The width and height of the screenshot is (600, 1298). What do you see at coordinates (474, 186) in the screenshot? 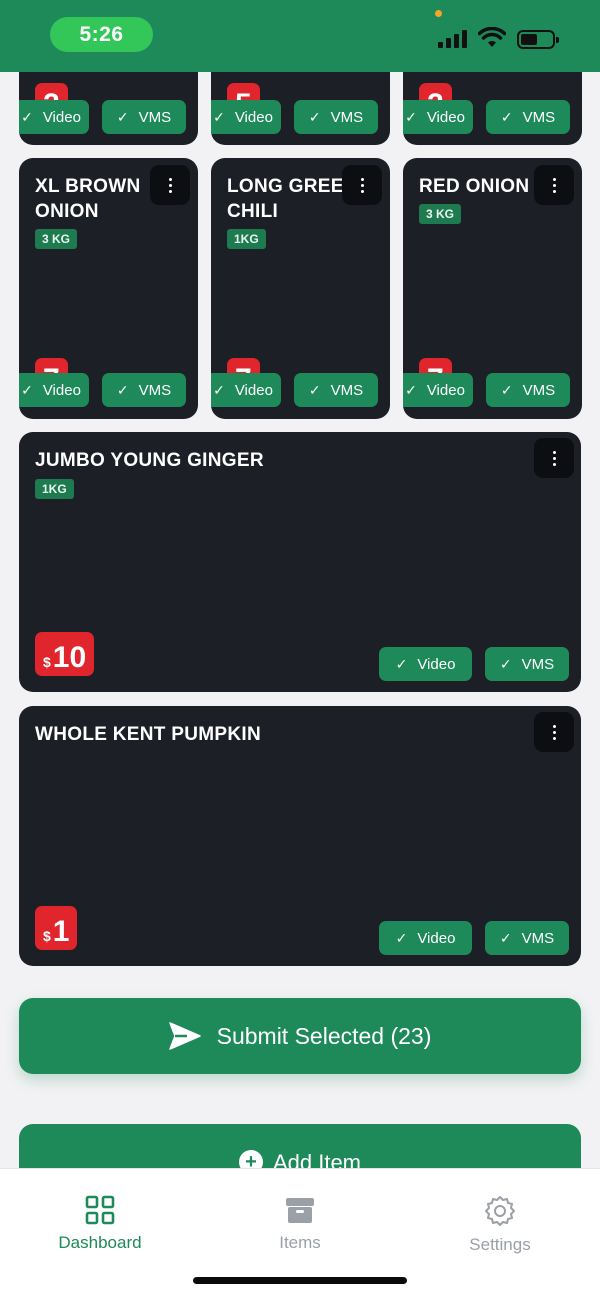
I see `product-title: RED ONION` at bounding box center [474, 186].